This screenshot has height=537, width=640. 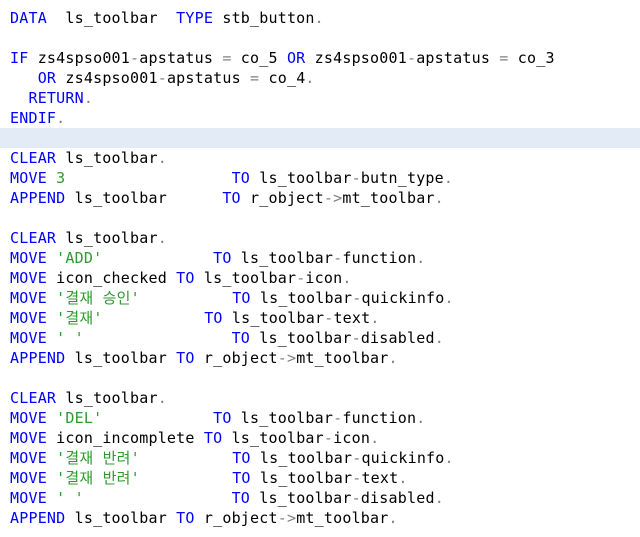 What do you see at coordinates (37, 118) in the screenshot?
I see `code-line: ENDIF.` at bounding box center [37, 118].